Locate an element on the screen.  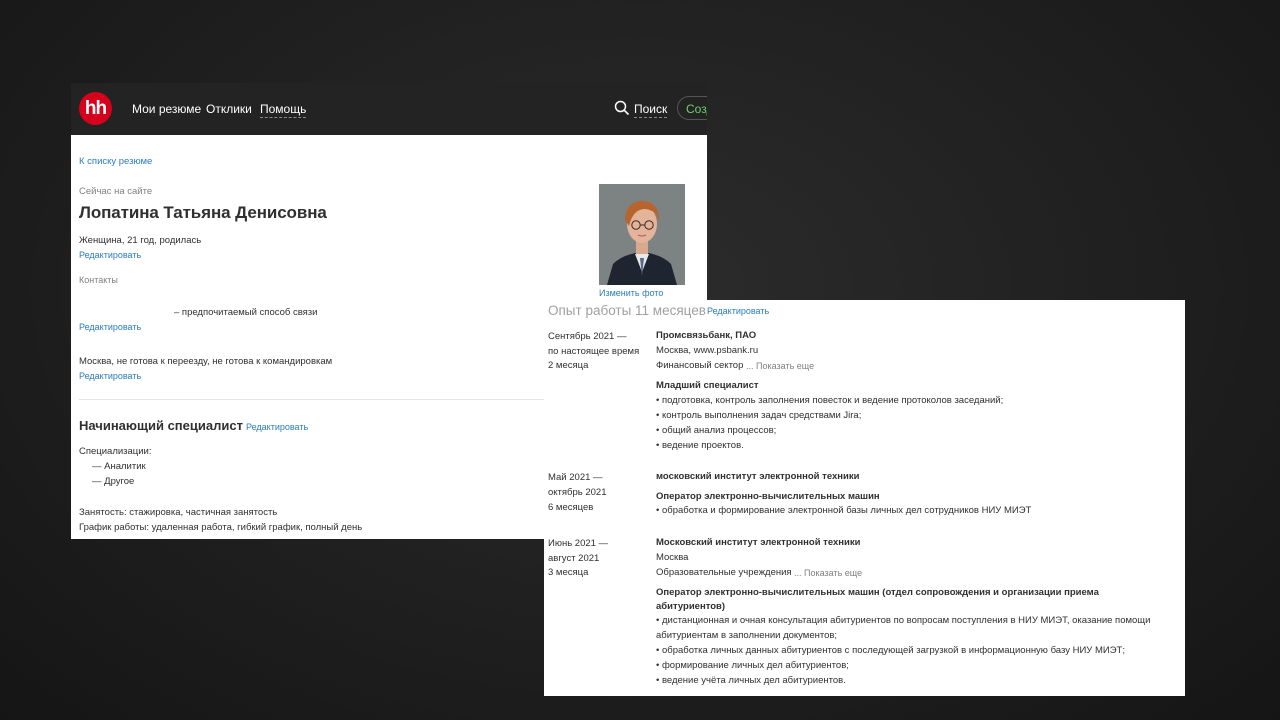
job-period-start: Май 2021 — is located at coordinates (575, 477).